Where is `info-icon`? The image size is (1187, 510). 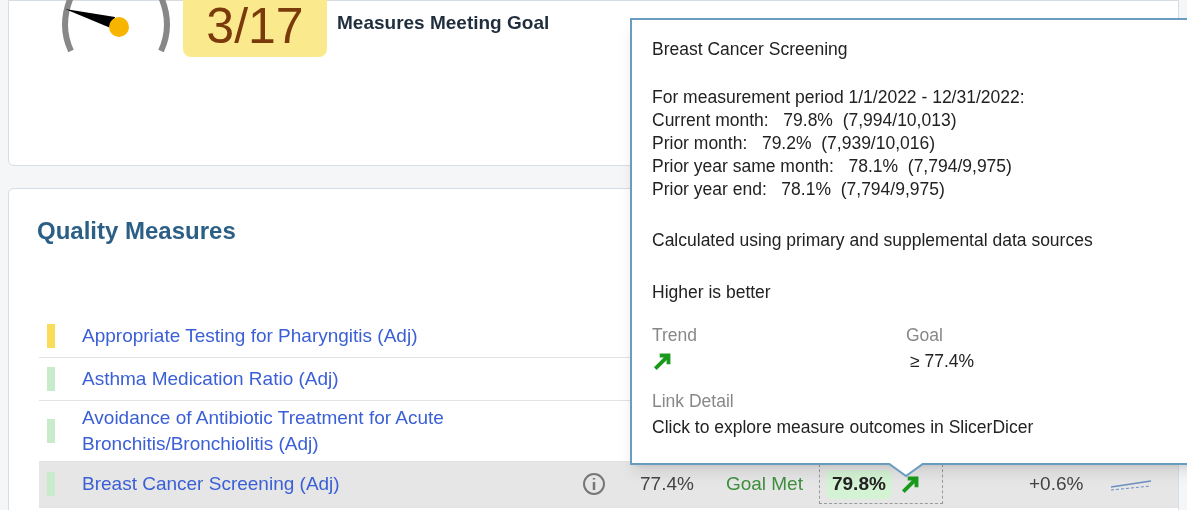
info-icon is located at coordinates (594, 484).